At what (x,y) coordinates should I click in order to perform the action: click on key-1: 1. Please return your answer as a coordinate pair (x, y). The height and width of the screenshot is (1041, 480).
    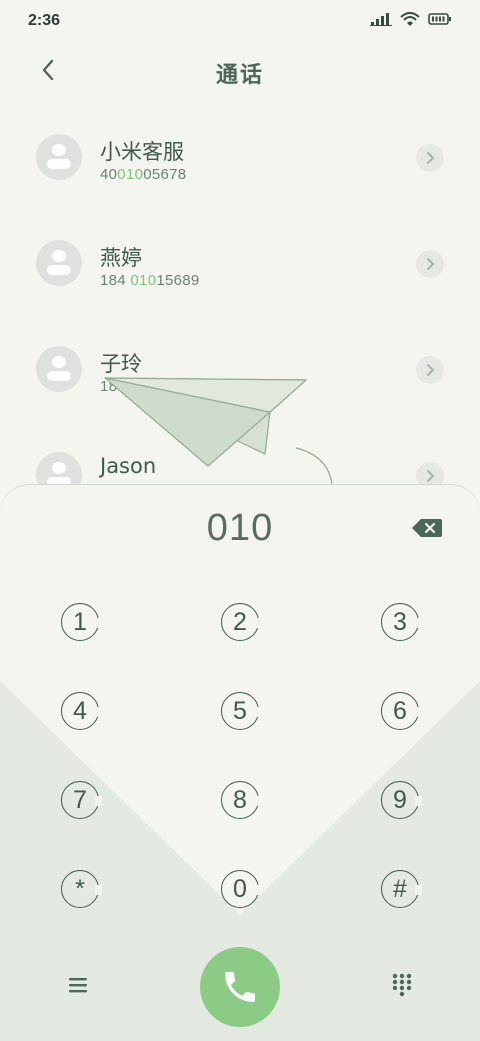
    Looking at the image, I should click on (81, 622).